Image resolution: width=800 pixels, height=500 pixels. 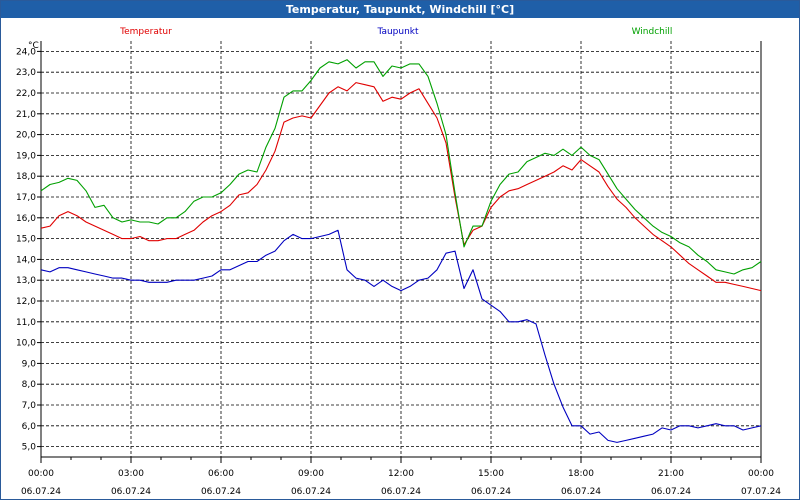 What do you see at coordinates (131, 474) in the screenshot?
I see `x-tick-time-label: 03:00` at bounding box center [131, 474].